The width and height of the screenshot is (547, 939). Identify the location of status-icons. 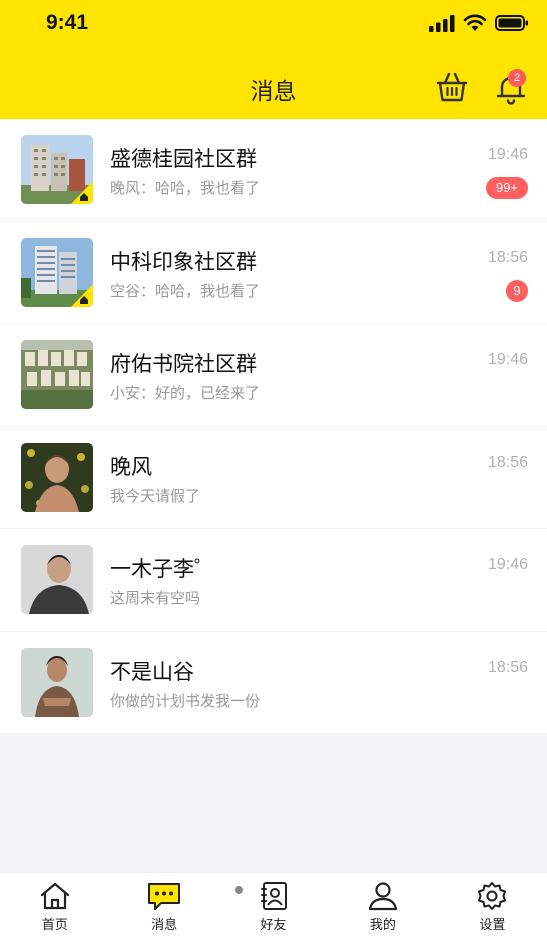
(479, 23).